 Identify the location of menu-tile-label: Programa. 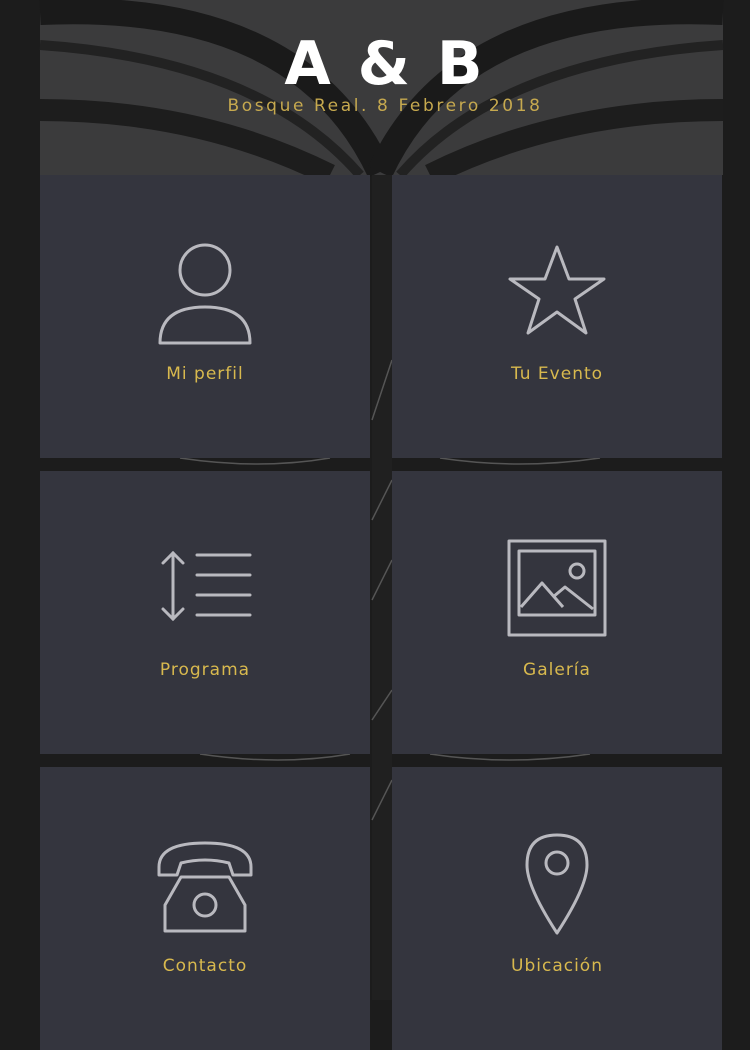
(205, 670).